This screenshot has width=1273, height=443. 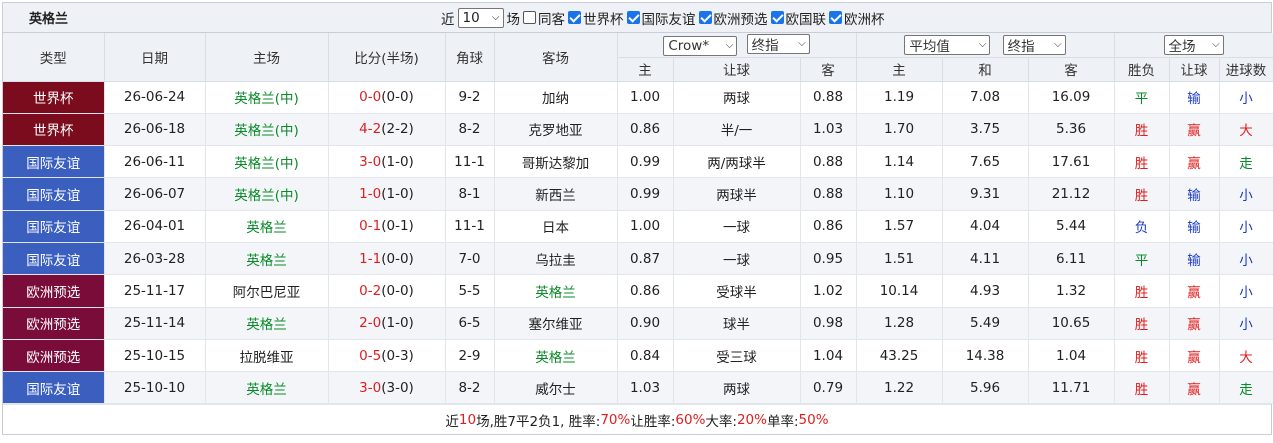 What do you see at coordinates (387, 356) in the screenshot?
I see `score-cell: 0-5(0-3)` at bounding box center [387, 356].